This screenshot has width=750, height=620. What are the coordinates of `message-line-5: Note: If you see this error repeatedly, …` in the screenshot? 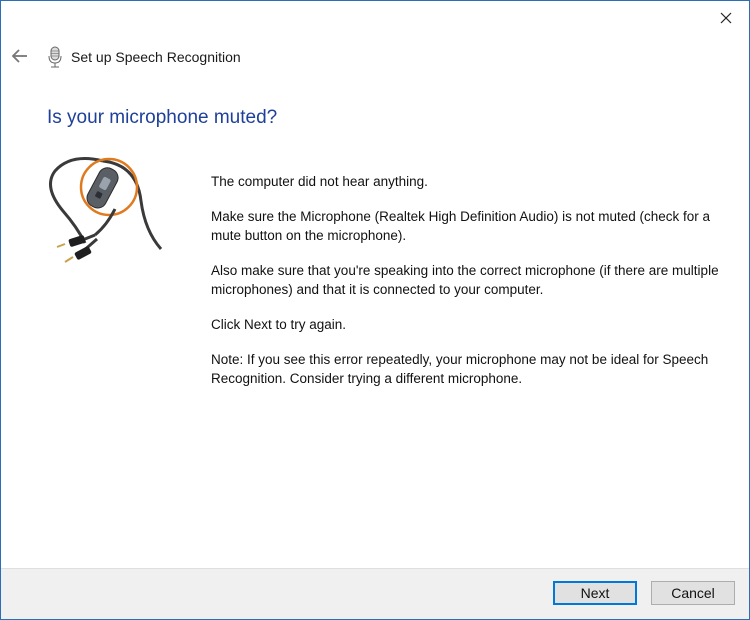 It's located at (460, 369).